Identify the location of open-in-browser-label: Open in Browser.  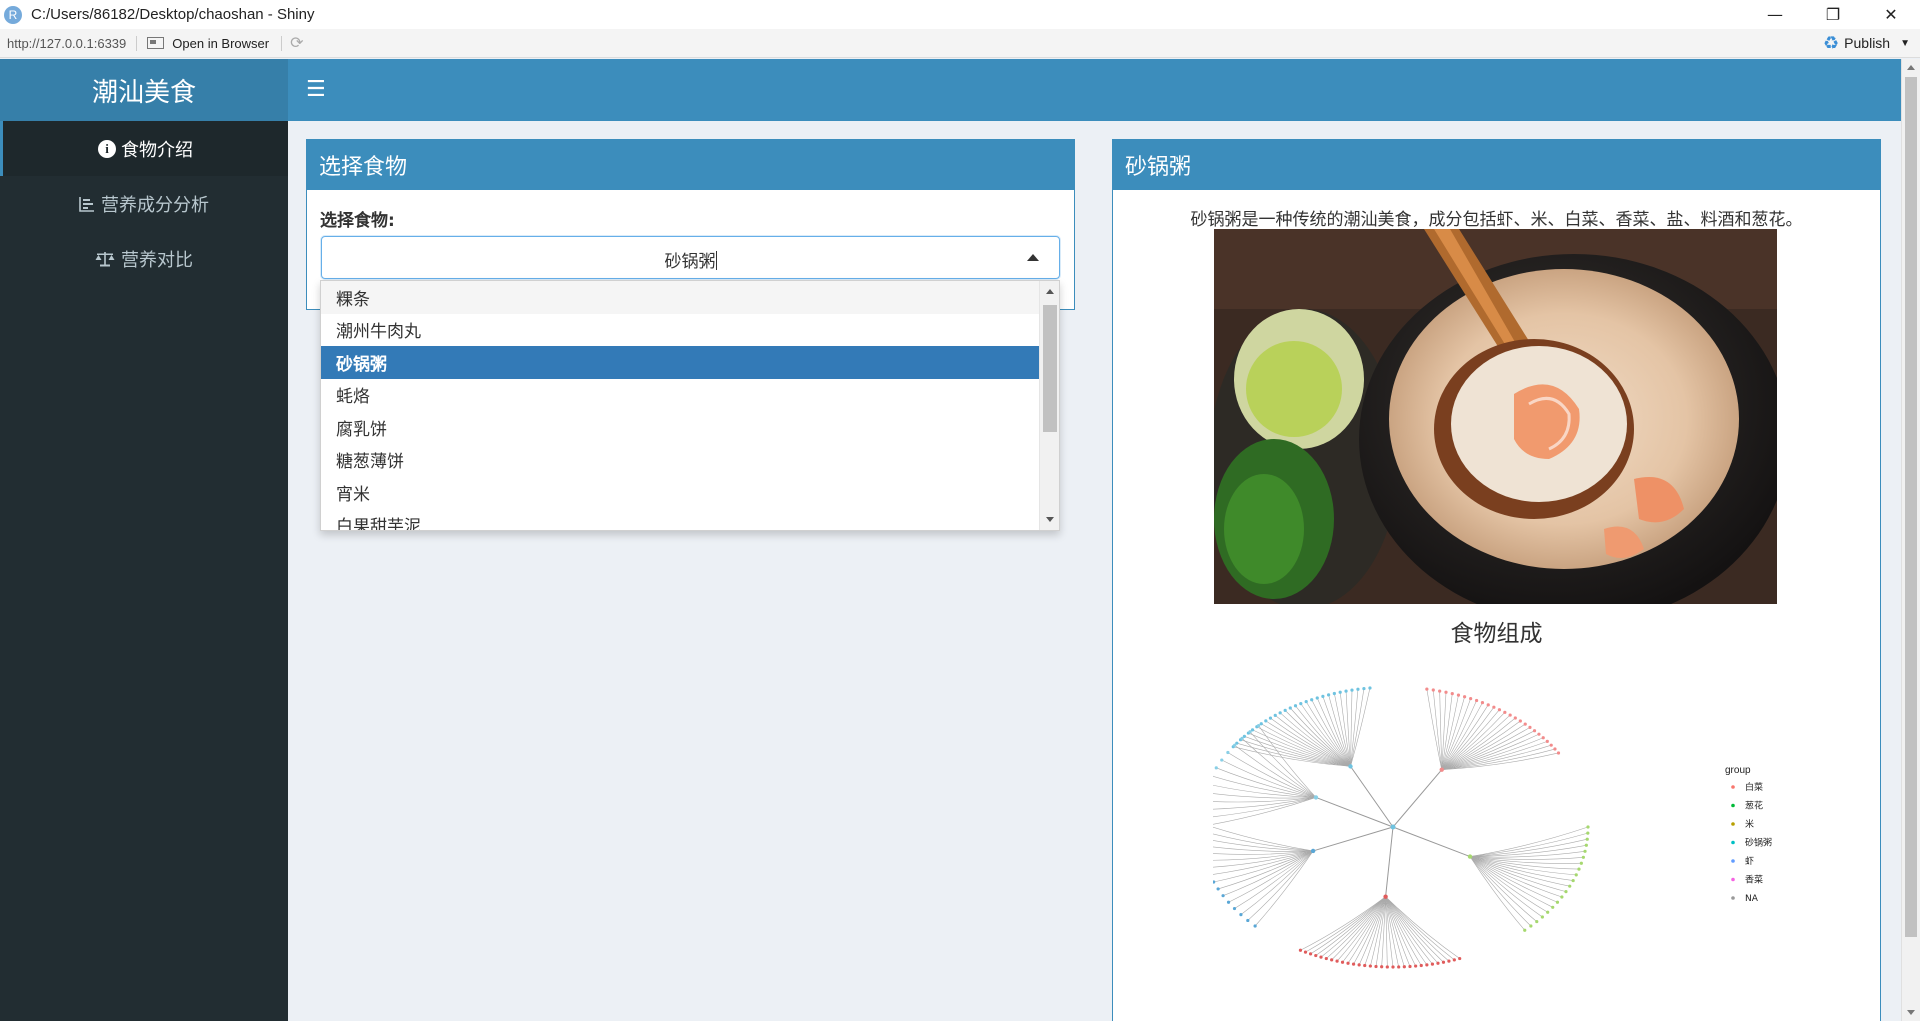
(221, 43).